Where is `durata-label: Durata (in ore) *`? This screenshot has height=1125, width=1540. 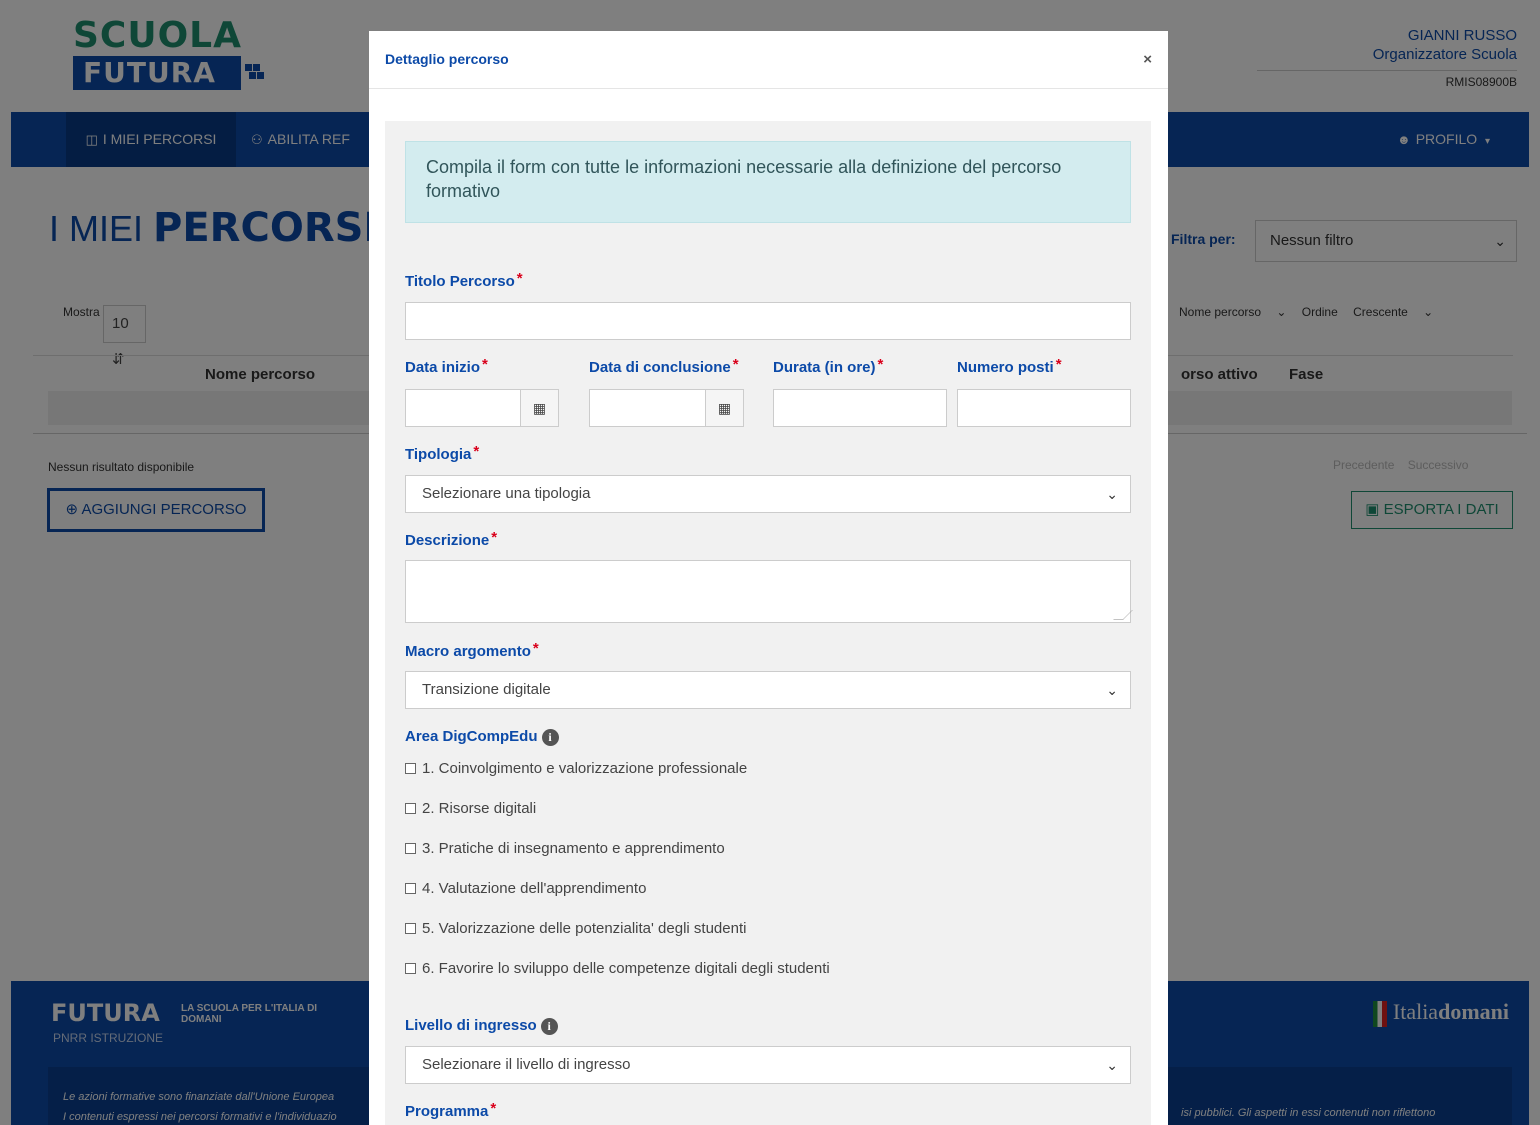 durata-label: Durata (in ore) * is located at coordinates (828, 366).